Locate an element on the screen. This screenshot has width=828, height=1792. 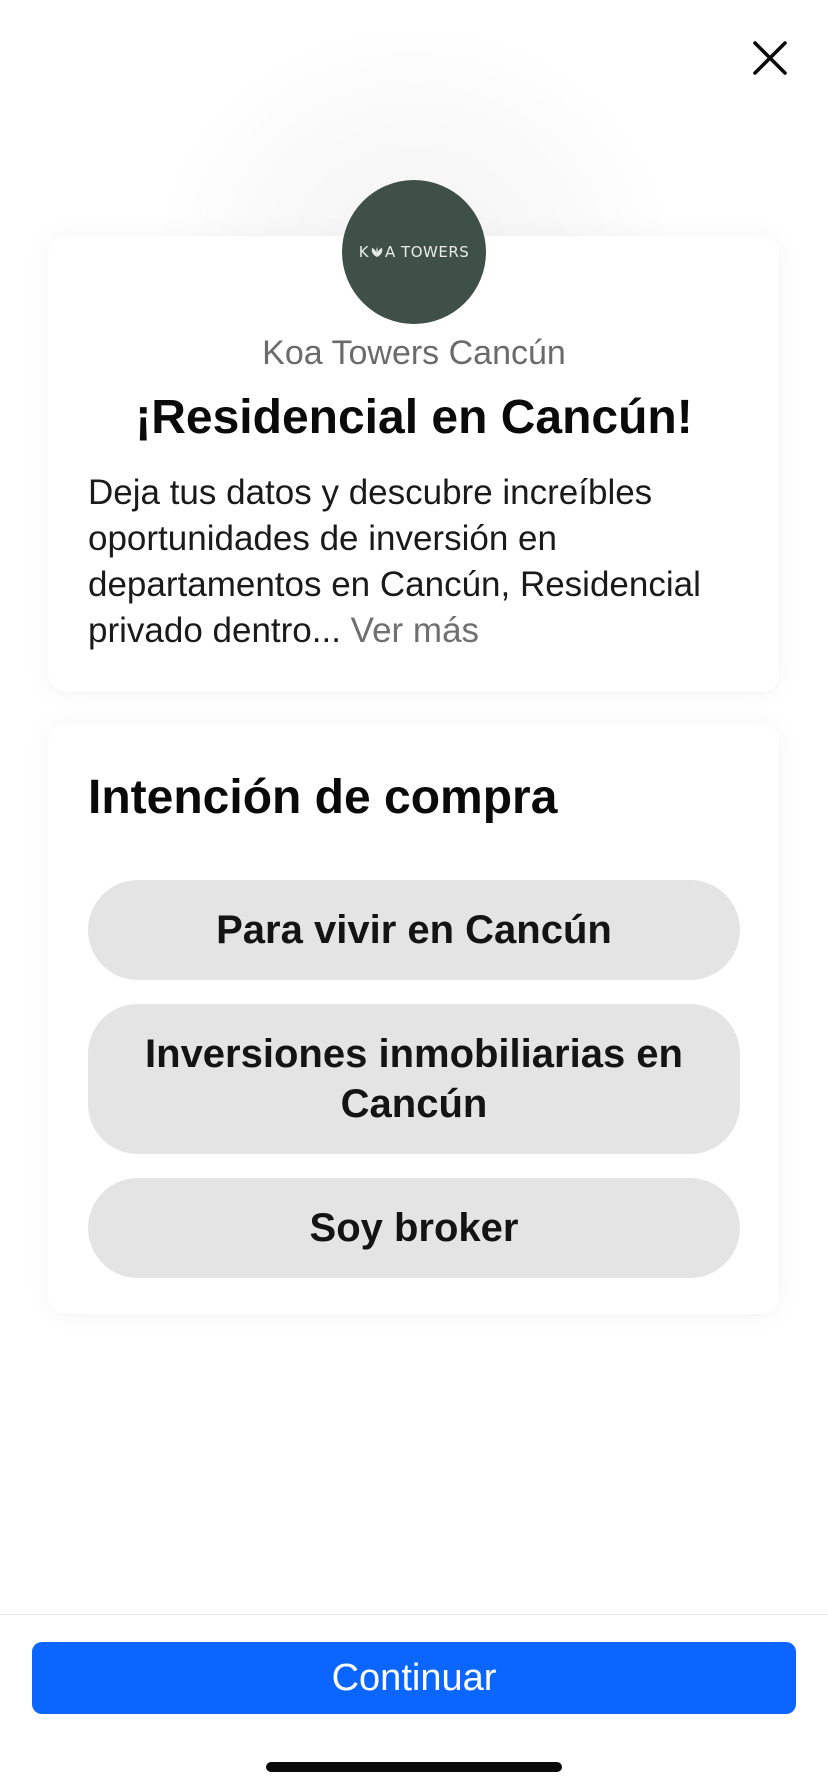
footer-divider is located at coordinates (414, 1614).